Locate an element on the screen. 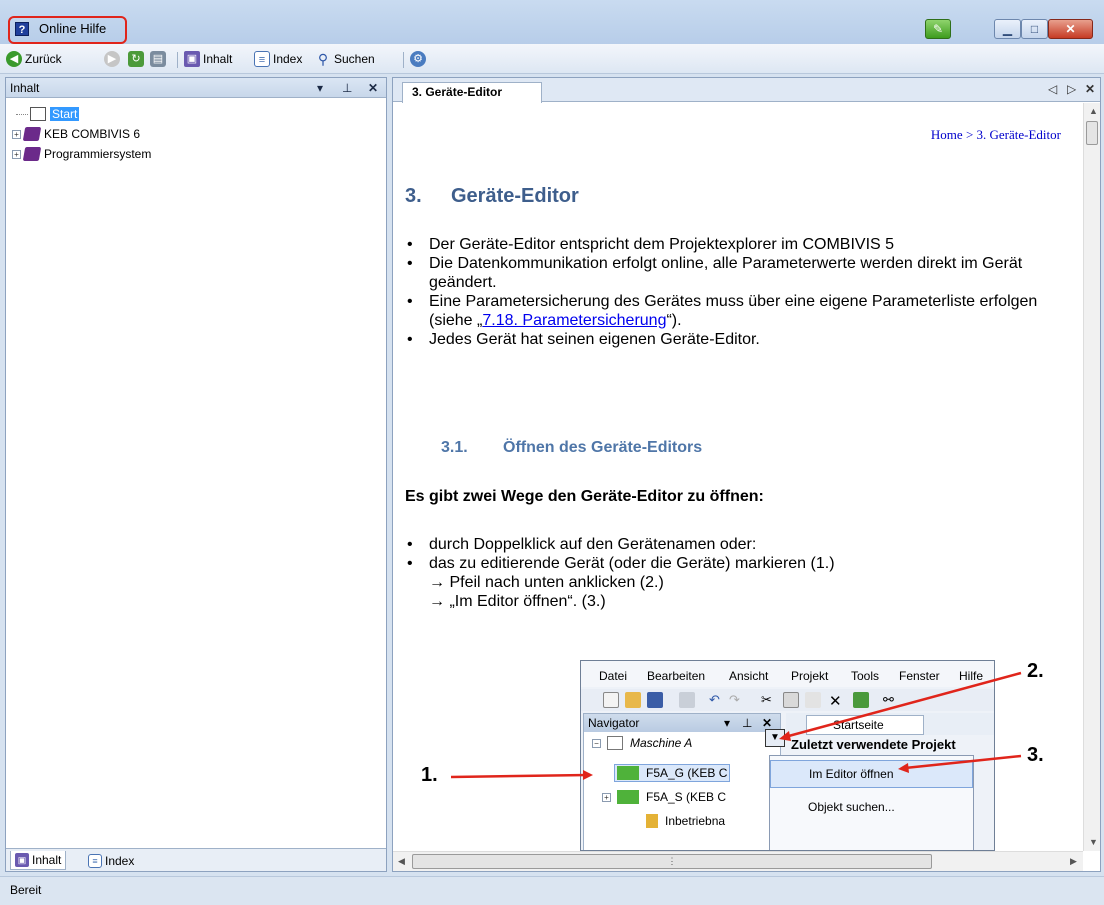 This screenshot has height=905, width=1104. refresh-button: ↻ is located at coordinates (136, 59).